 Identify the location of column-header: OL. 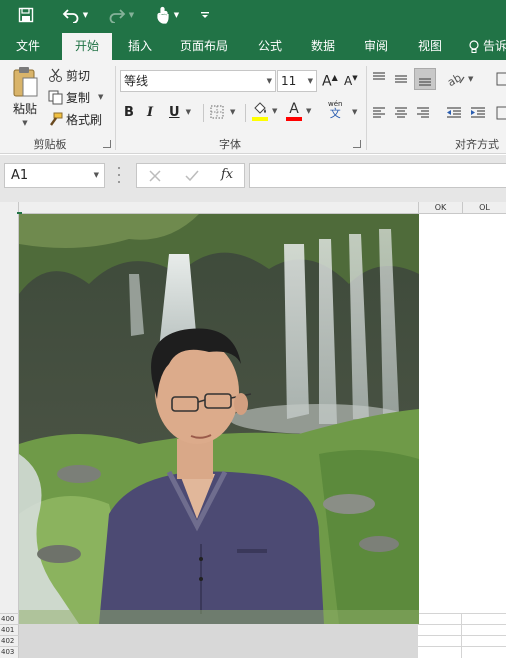
(484, 208).